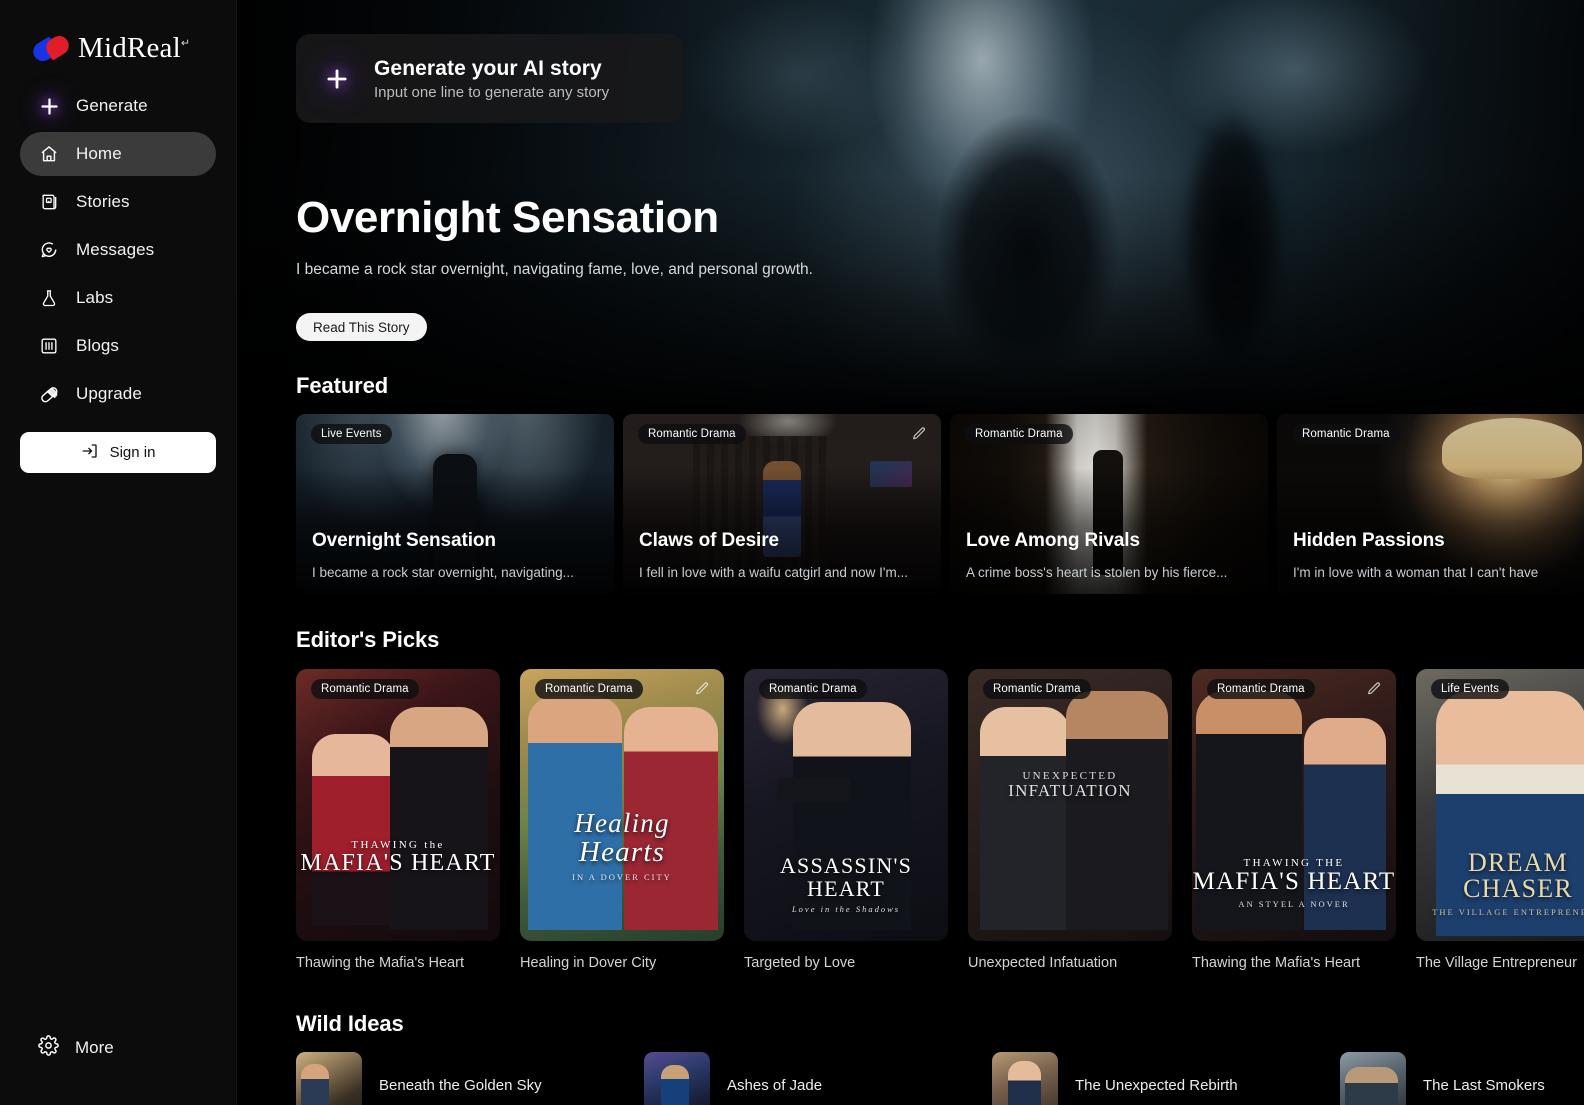 The width and height of the screenshot is (1584, 1105). I want to click on hero-title: Overnight Sensation, so click(507, 217).